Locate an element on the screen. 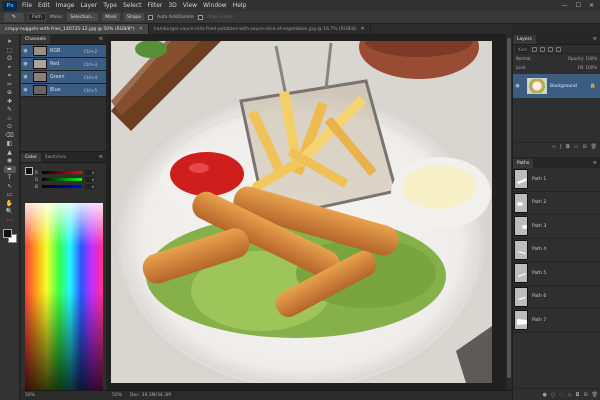  blend-mode-select: Normal is located at coordinates (523, 58).